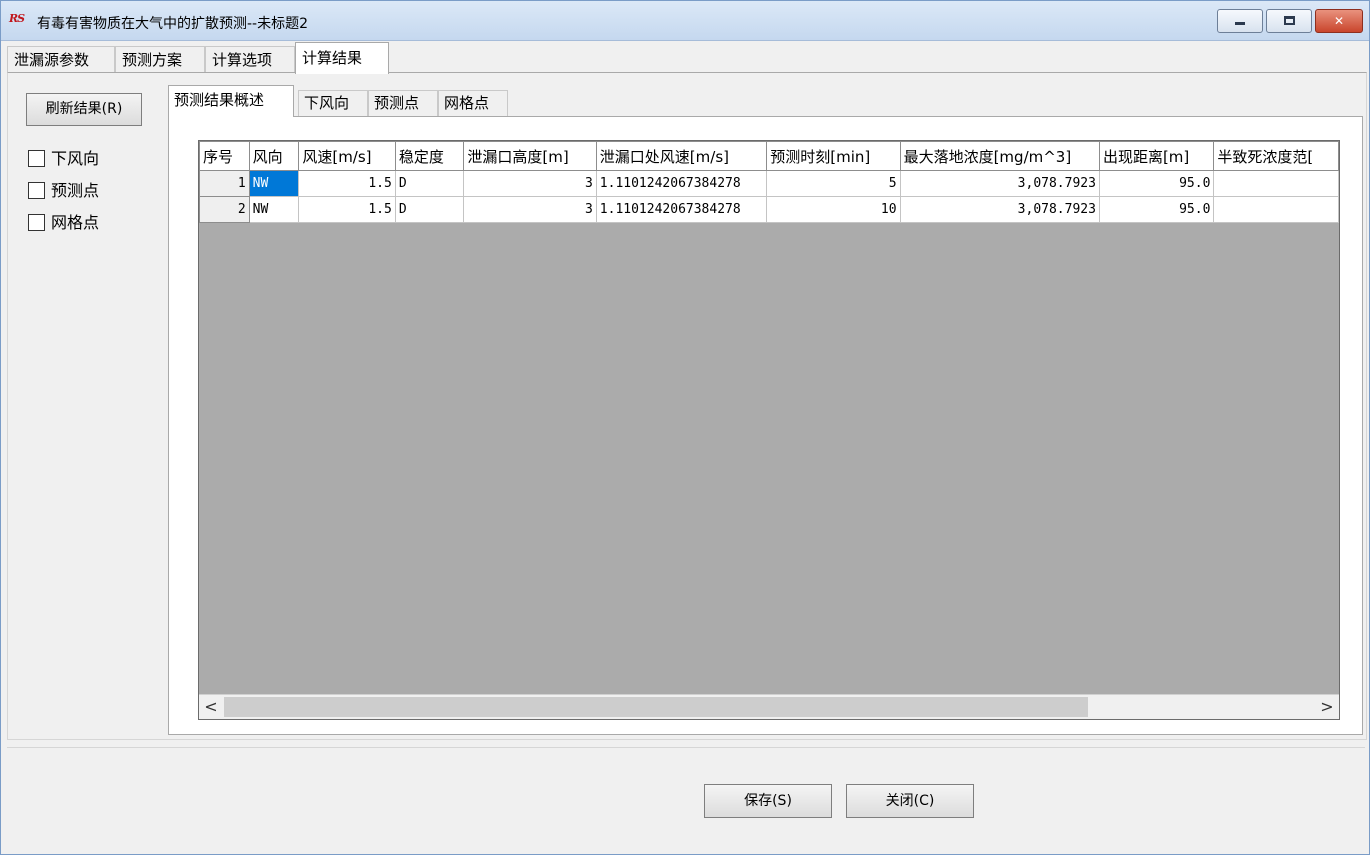 The image size is (1370, 855). What do you see at coordinates (656, 707) in the screenshot?
I see `scroll-thumb` at bounding box center [656, 707].